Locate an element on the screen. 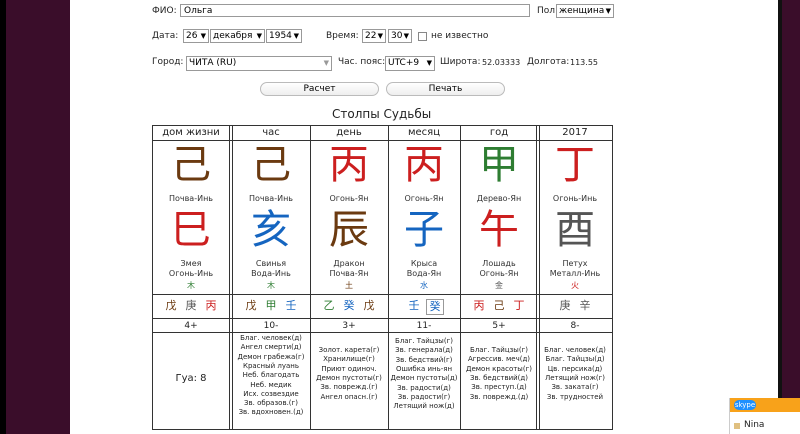 The image size is (800, 434). city-select: ЧИТА (RU) ▼ is located at coordinates (259, 63).